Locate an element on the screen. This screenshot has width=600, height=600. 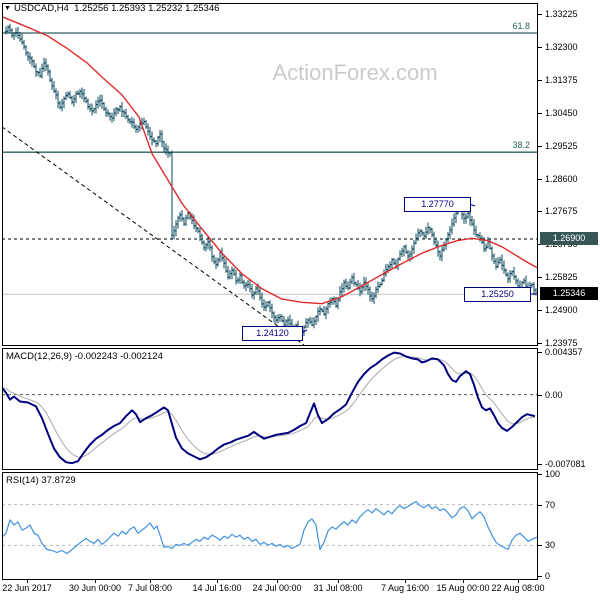
fib-38.2-label: 38.2 is located at coordinates (521, 145).